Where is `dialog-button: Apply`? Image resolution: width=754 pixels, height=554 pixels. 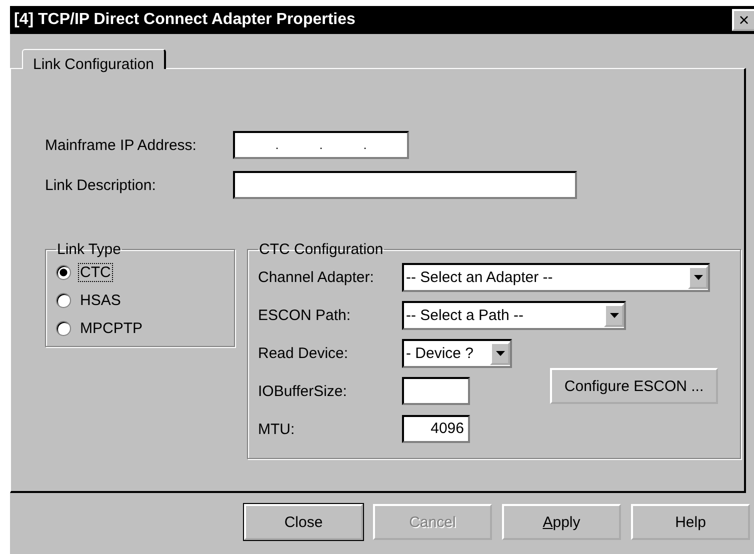 dialog-button: Apply is located at coordinates (561, 522).